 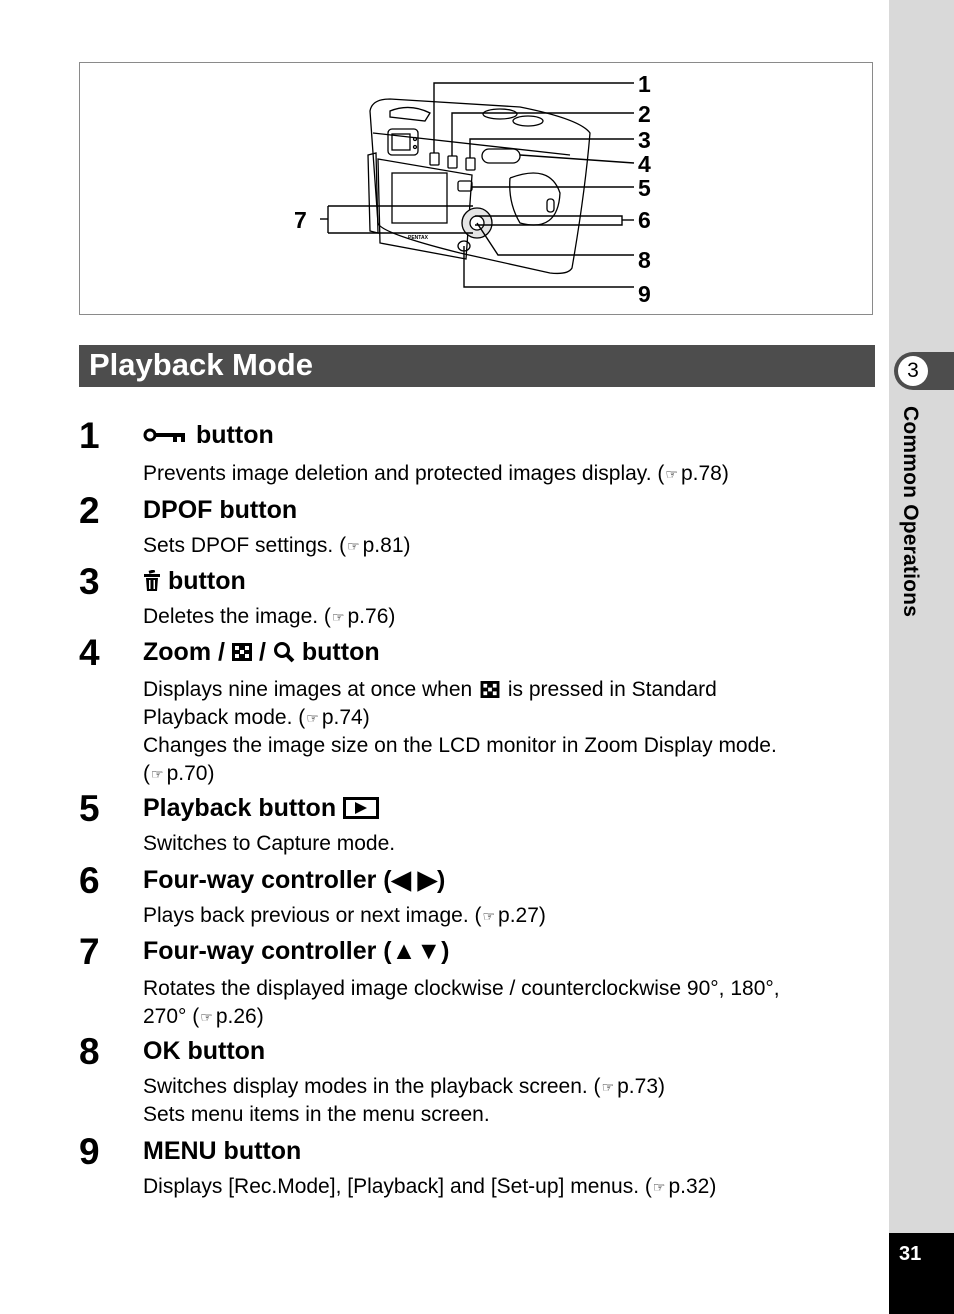 What do you see at coordinates (644, 114) in the screenshot?
I see `callout-2: 2` at bounding box center [644, 114].